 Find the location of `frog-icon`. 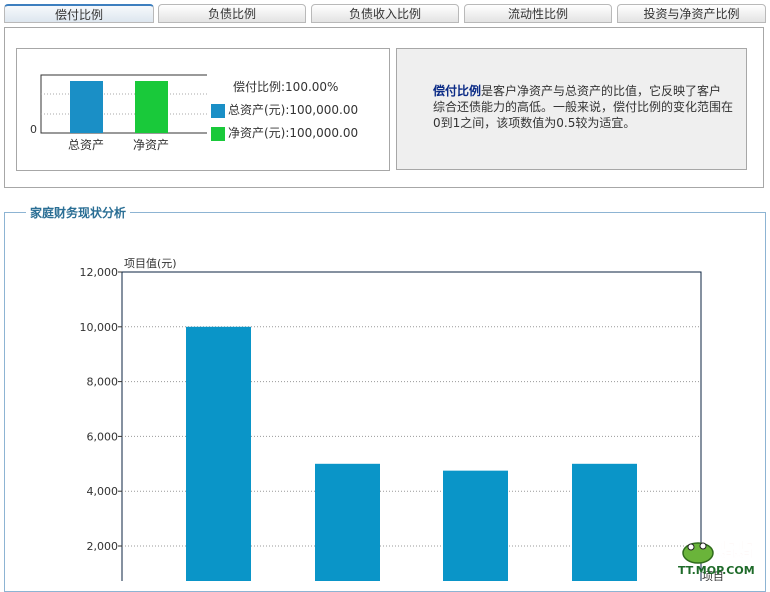

frog-icon is located at coordinates (698, 553).